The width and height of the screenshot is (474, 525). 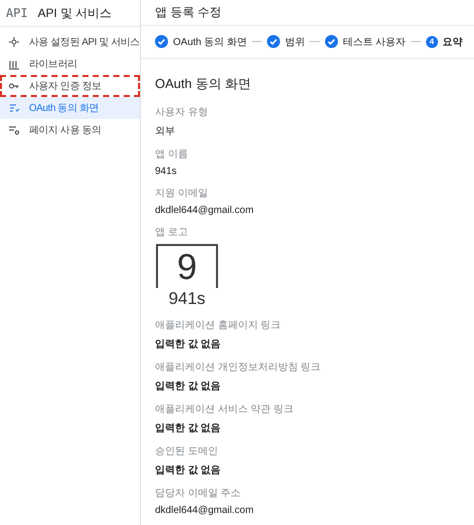 What do you see at coordinates (238, 367) in the screenshot?
I see `field-label: 애플리케이션 개인정보처리방침 링크` at bounding box center [238, 367].